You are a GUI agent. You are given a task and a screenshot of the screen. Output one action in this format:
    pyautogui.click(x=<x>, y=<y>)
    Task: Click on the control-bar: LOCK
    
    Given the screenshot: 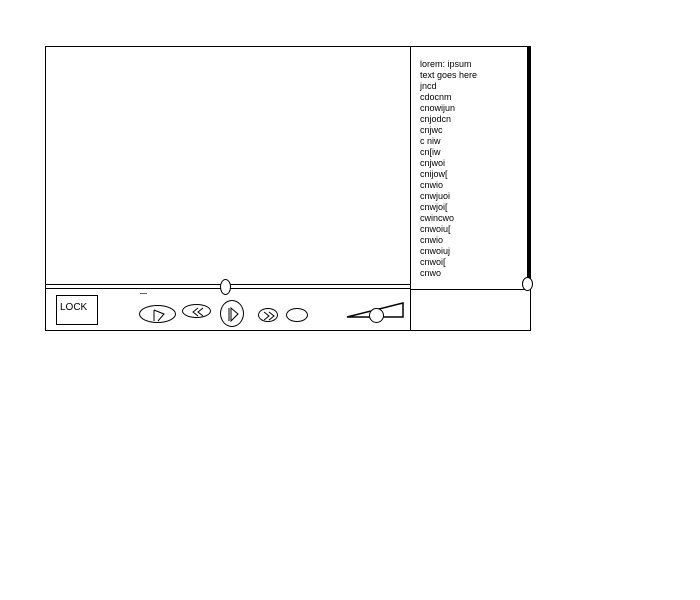 What is the action you would take?
    pyautogui.click(x=228, y=309)
    